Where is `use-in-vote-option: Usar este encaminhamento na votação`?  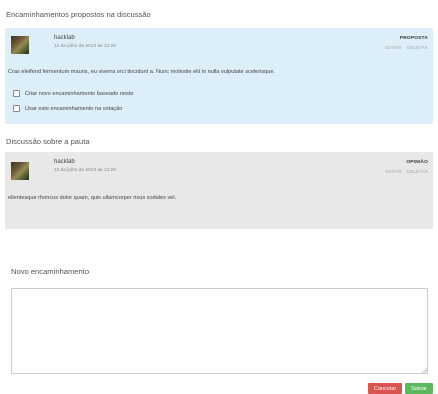
use-in-vote-option: Usar este encaminhamento na votação is located at coordinates (67, 108).